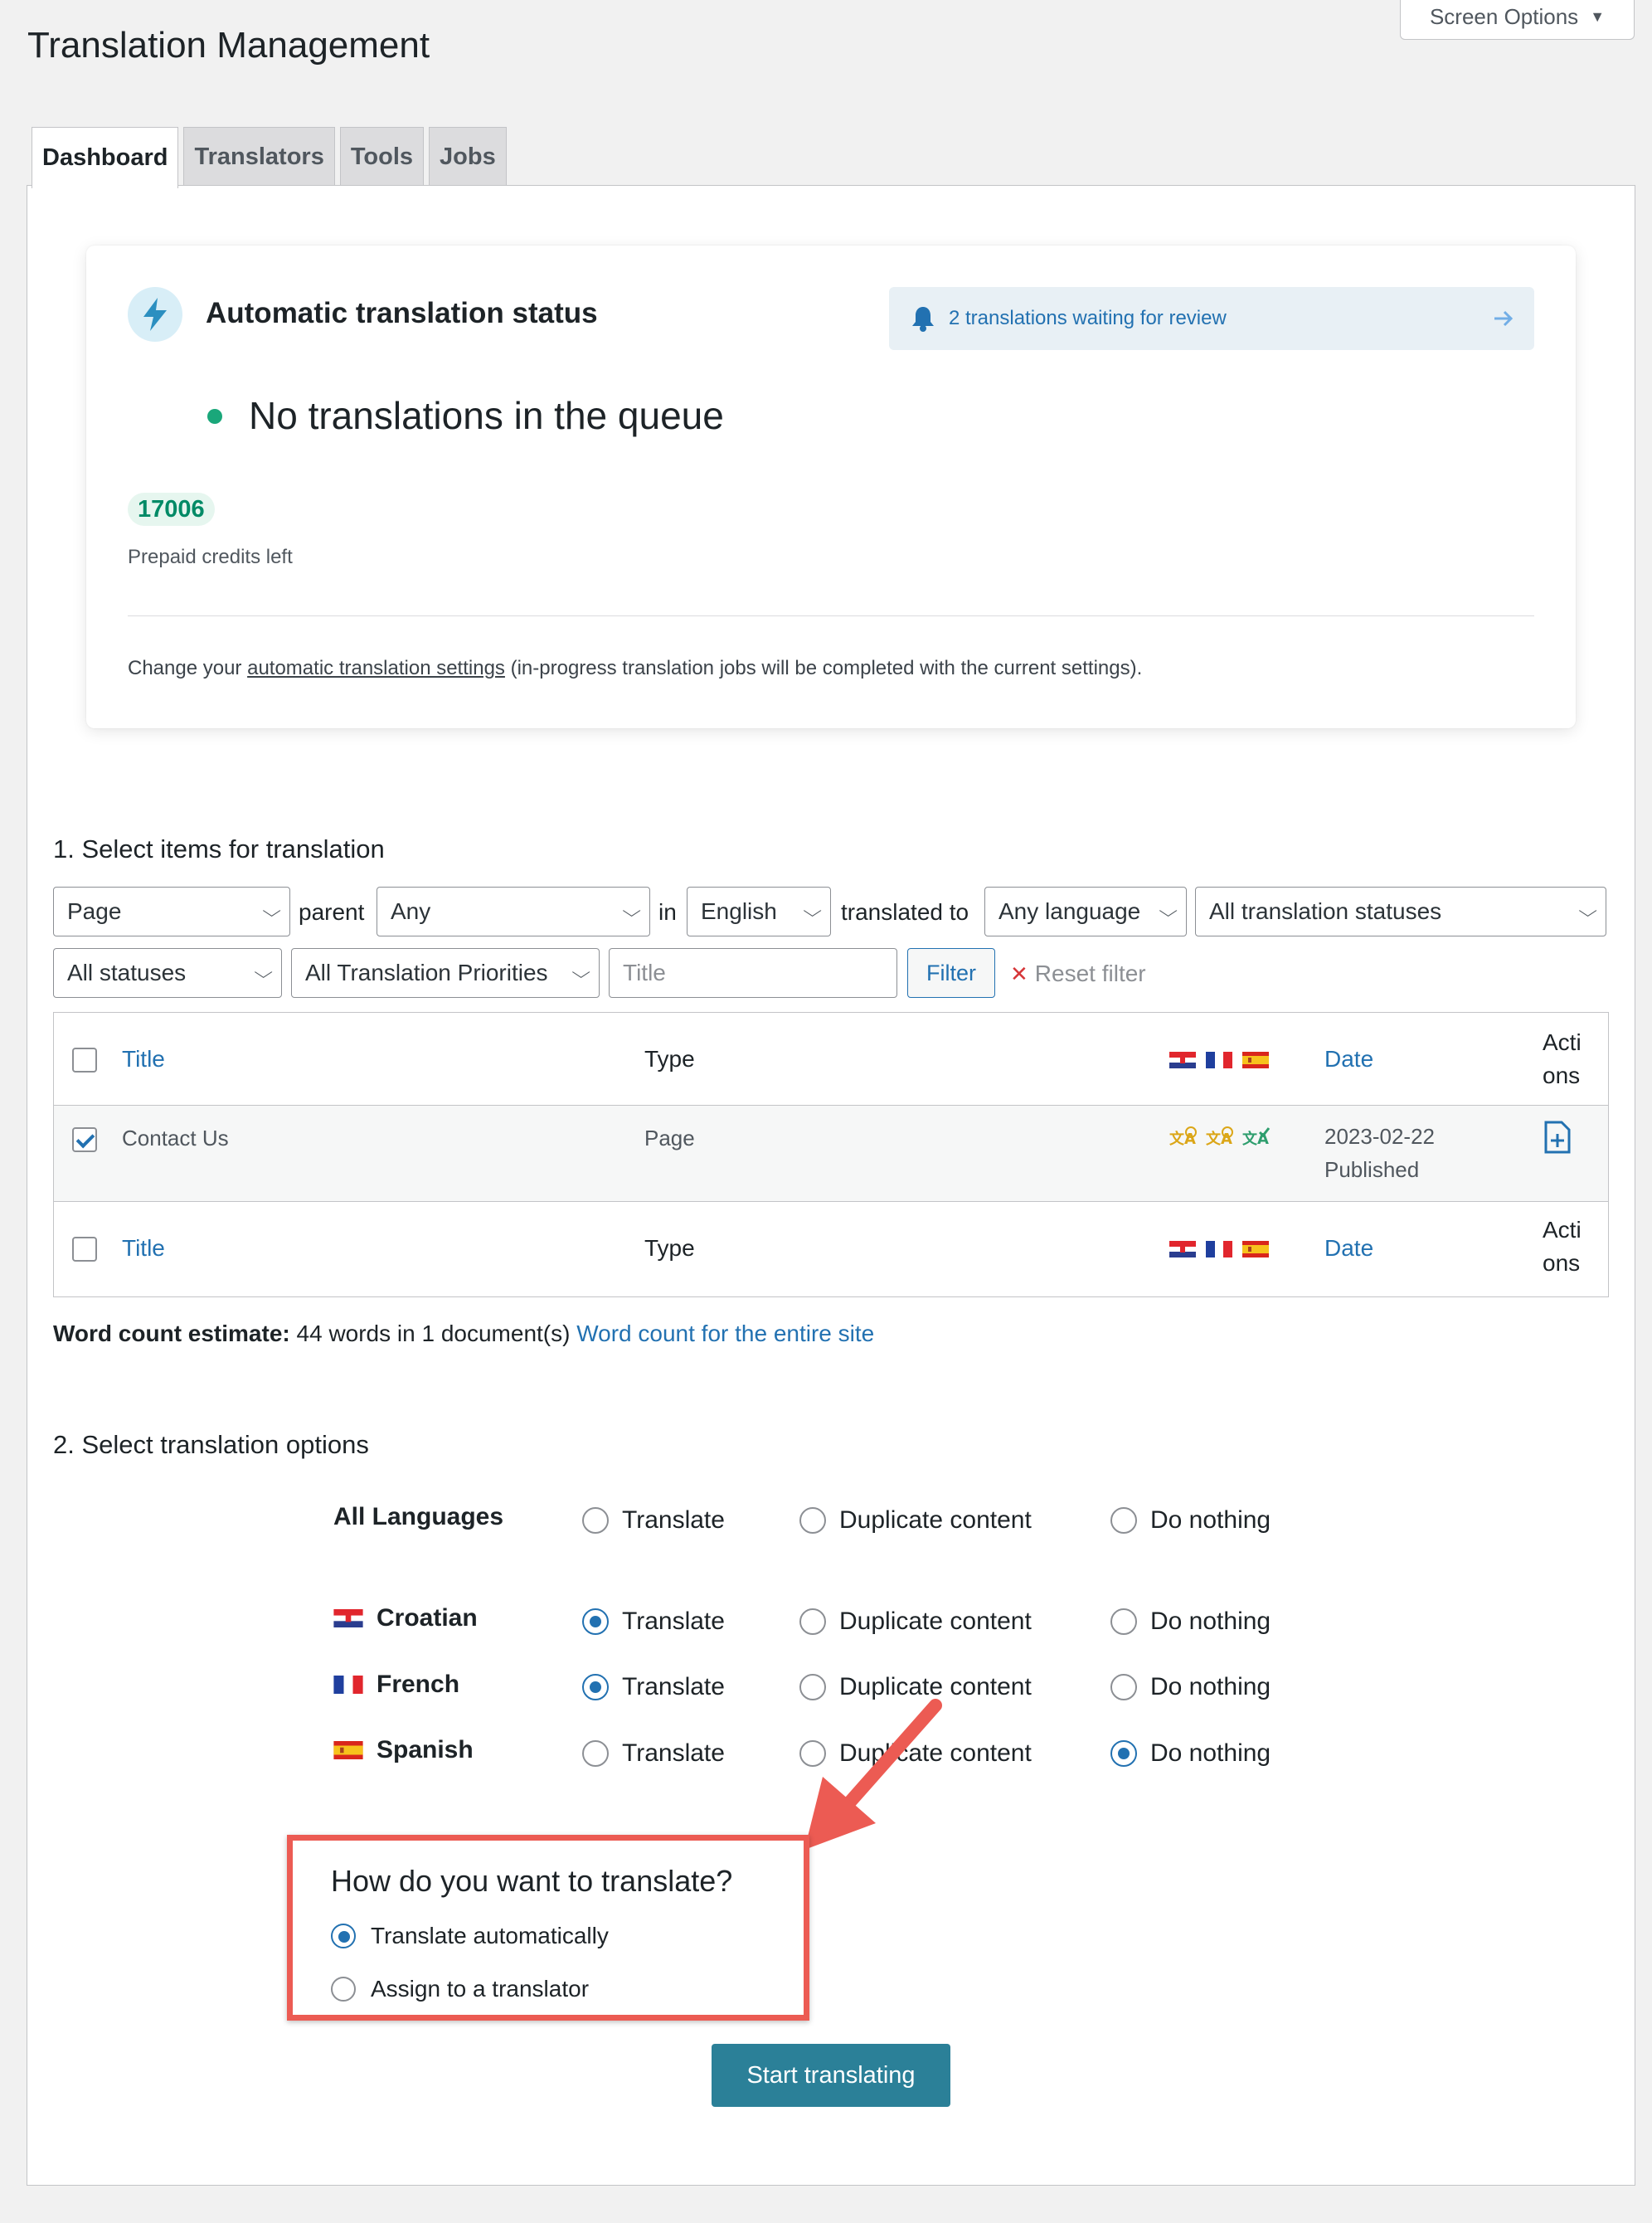  I want to click on review-notice-link: 2 translations waiting for review, so click(1211, 318).